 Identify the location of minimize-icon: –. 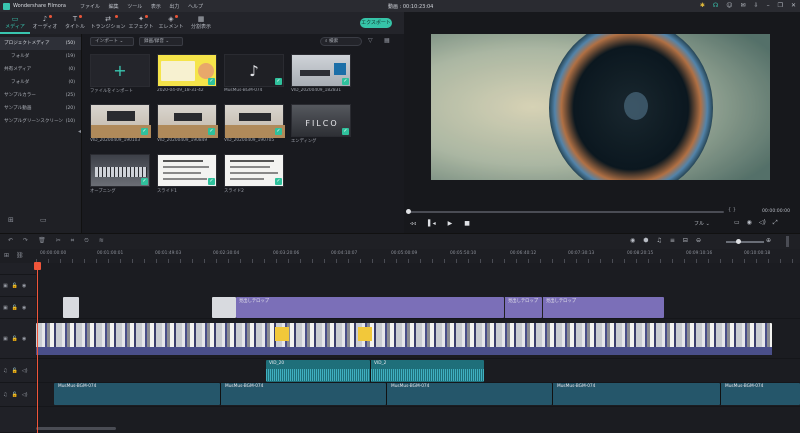
(768, 5).